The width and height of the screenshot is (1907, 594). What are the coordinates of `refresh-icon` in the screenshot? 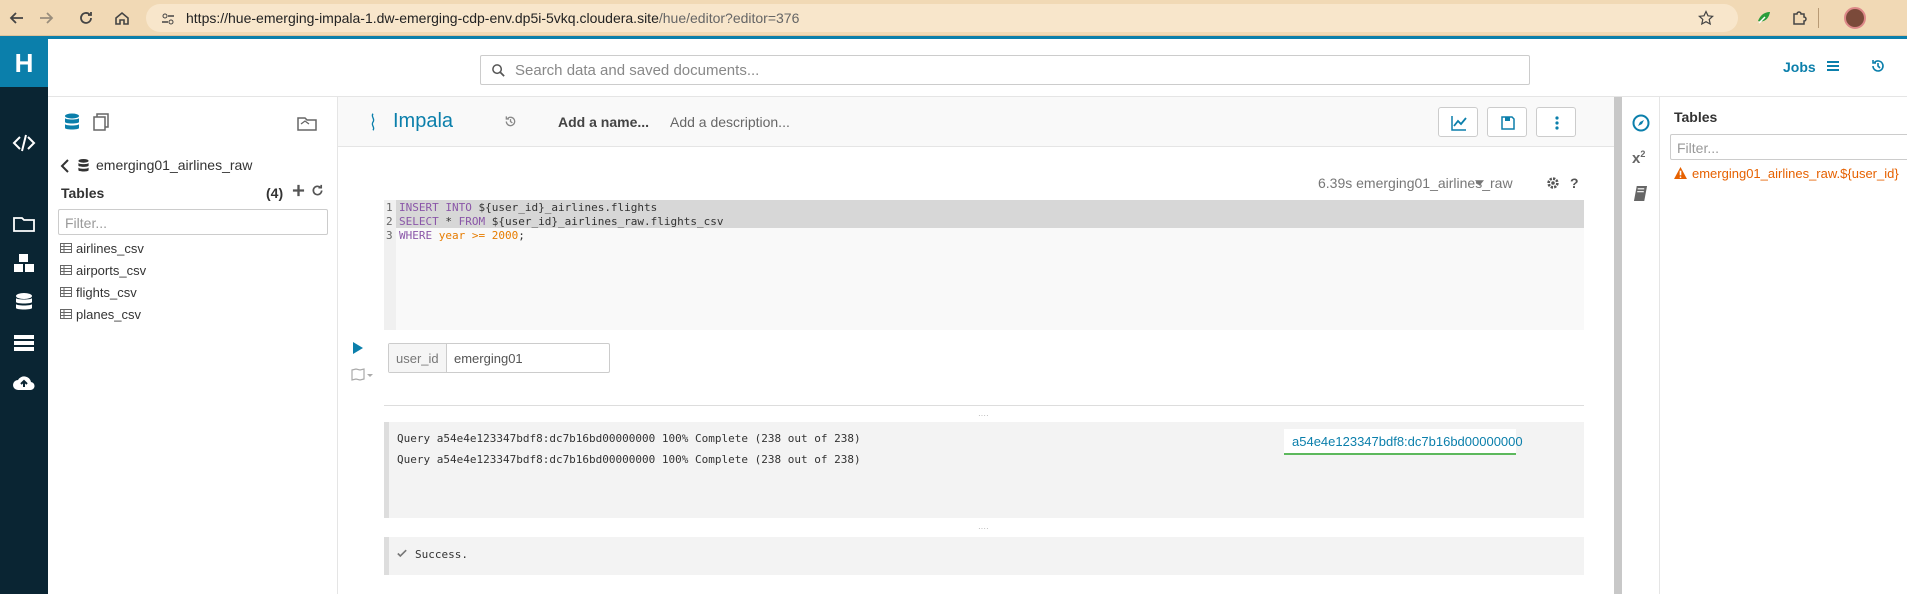 It's located at (317, 190).